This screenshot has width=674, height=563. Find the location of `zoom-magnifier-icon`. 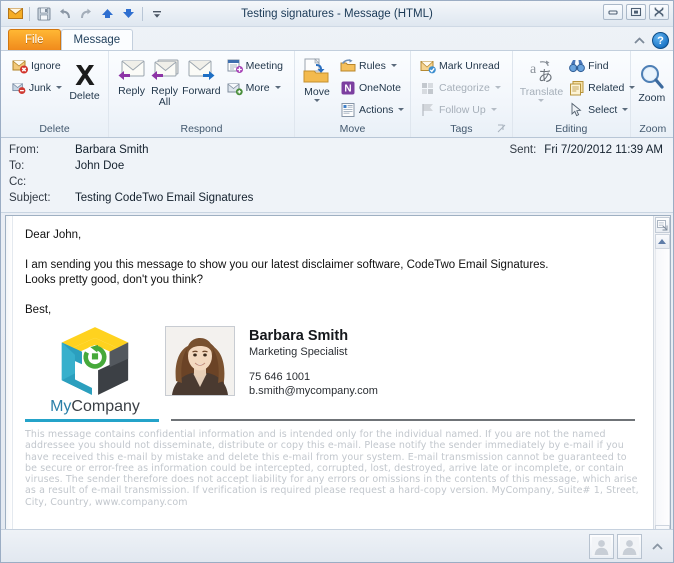

zoom-magnifier-icon is located at coordinates (652, 77).